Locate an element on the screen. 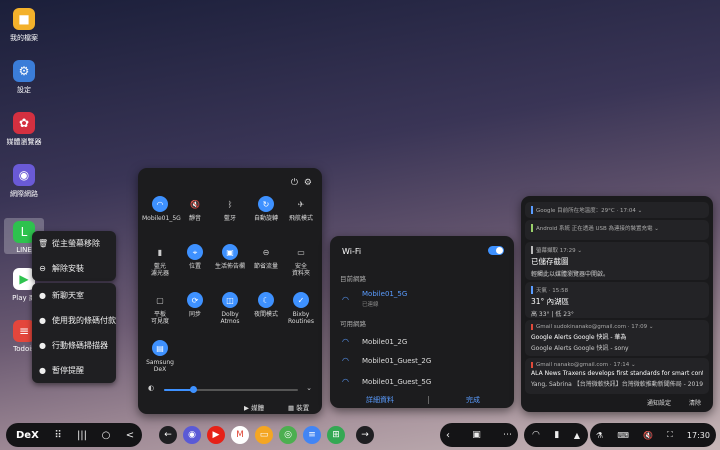 Image resolution: width=720 pixels, height=450 pixels. slides-app: ▭ is located at coordinates (264, 435).